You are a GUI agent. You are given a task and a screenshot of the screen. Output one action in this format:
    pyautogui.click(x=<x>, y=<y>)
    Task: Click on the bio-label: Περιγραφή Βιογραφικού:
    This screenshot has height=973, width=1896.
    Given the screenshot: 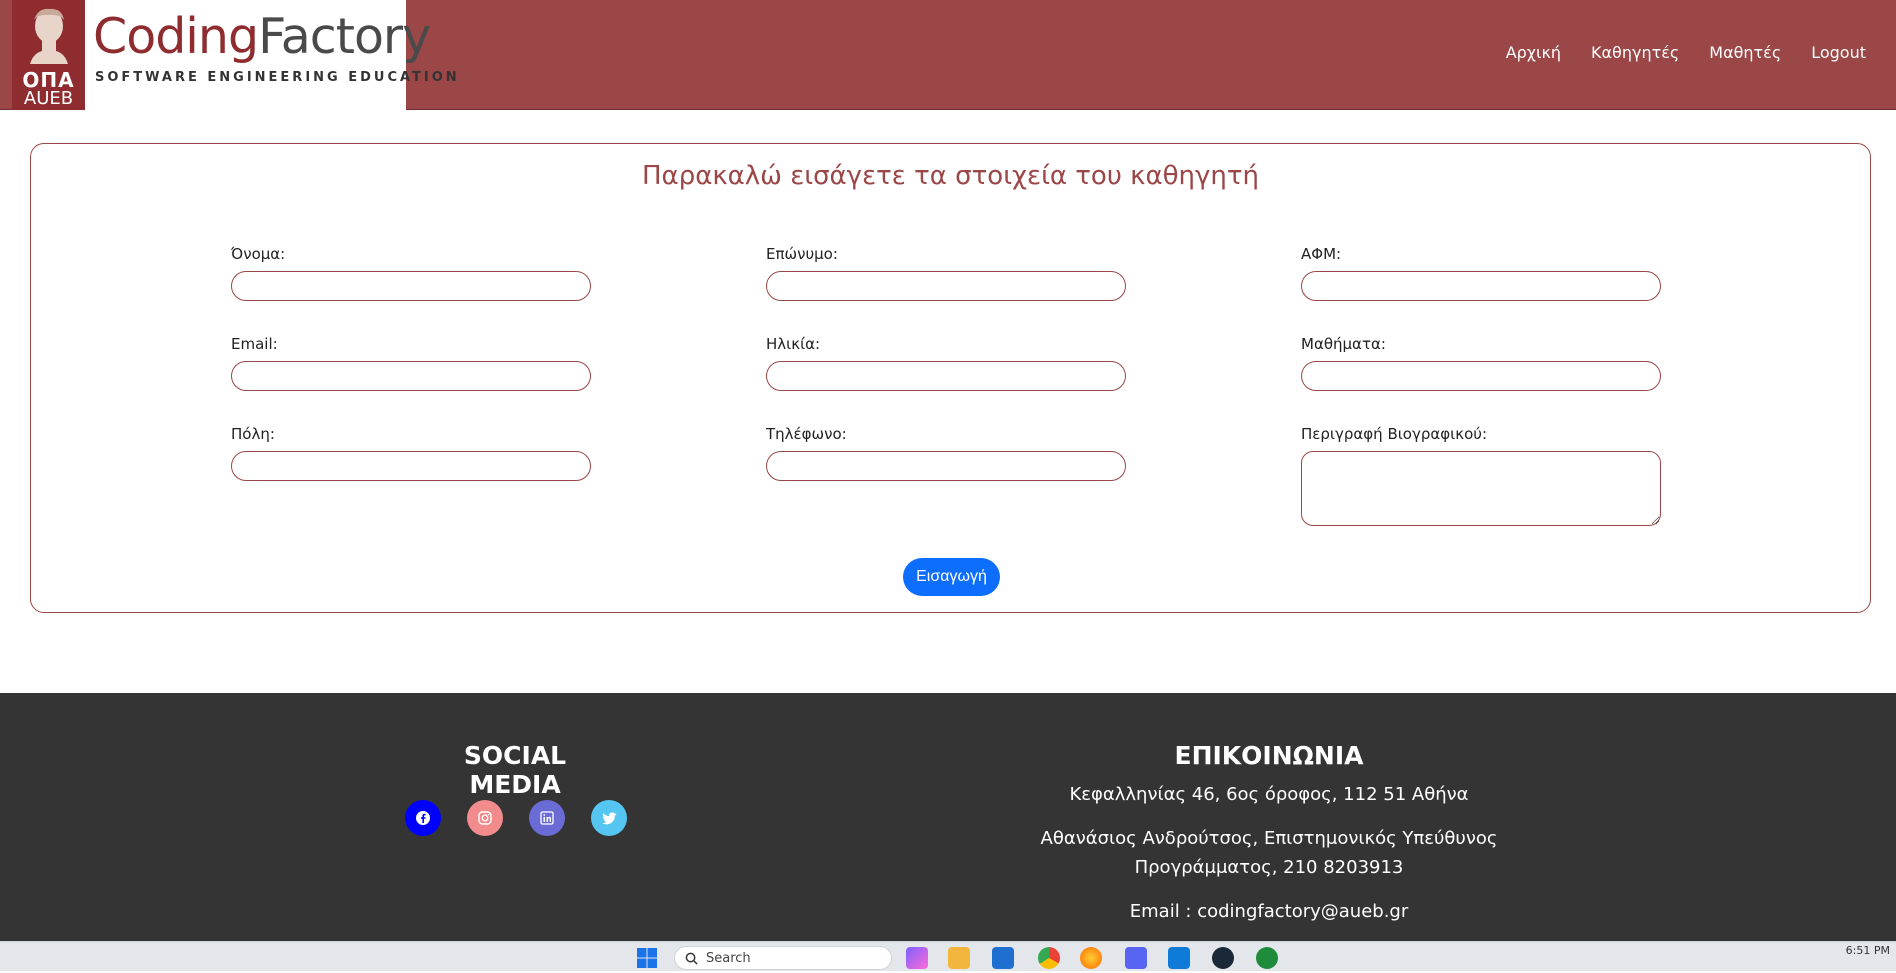 What is the action you would take?
    pyautogui.click(x=1394, y=434)
    